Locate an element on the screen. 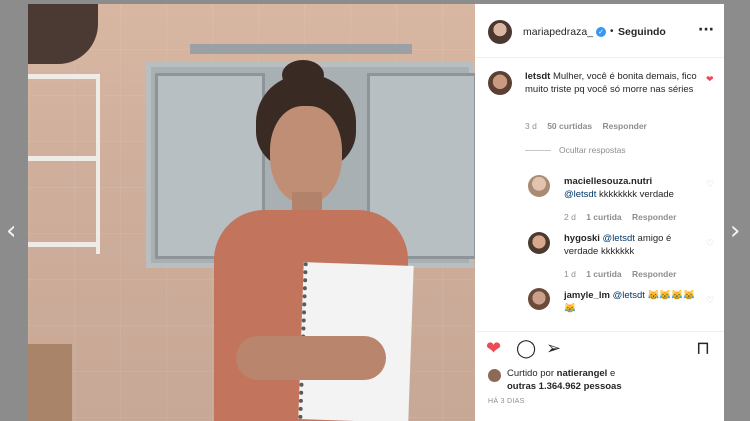  author-avatar is located at coordinates (500, 32).